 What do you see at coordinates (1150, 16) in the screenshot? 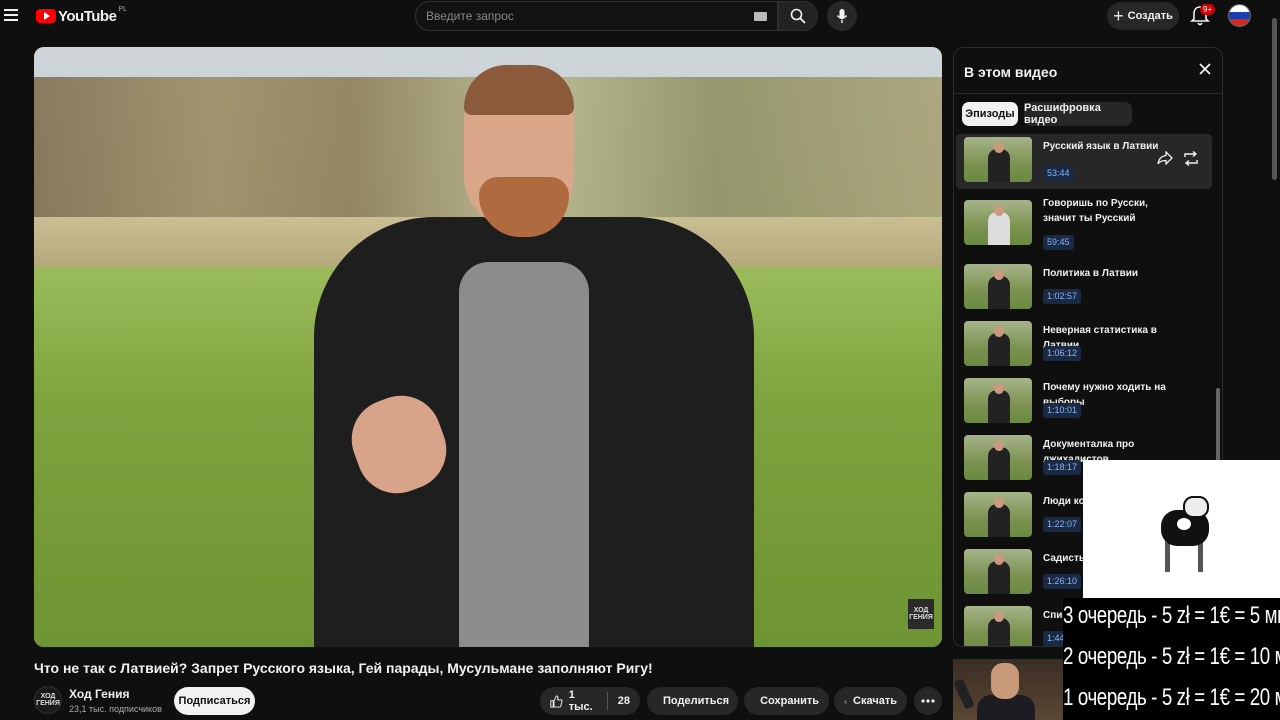
I see `create-label: Создать` at bounding box center [1150, 16].